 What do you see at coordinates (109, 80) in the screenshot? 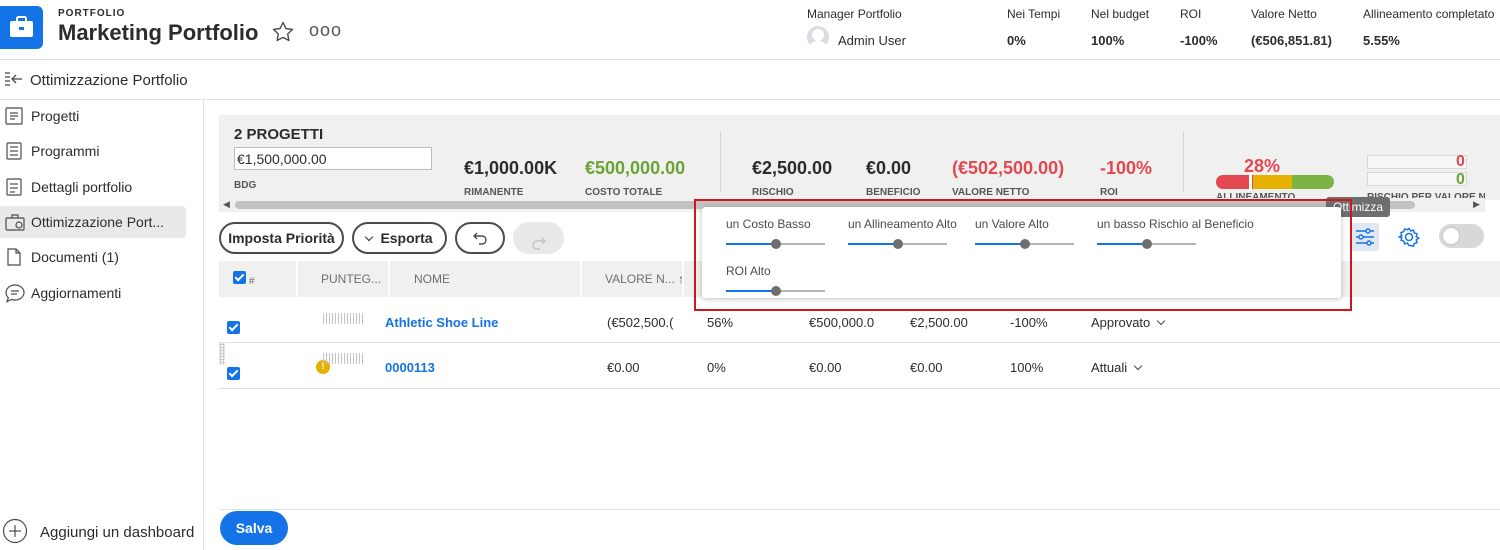
I see `section-title: Ottimizzazione Portfolio` at bounding box center [109, 80].